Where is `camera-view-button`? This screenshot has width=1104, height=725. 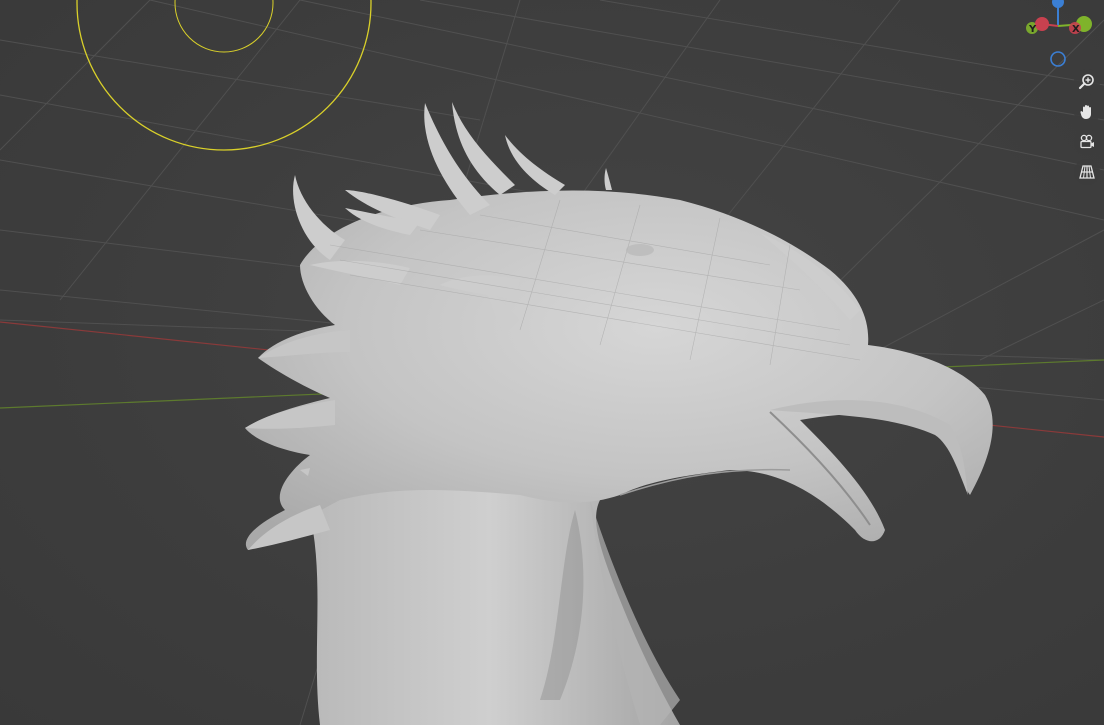
camera-view-button is located at coordinates (1087, 142).